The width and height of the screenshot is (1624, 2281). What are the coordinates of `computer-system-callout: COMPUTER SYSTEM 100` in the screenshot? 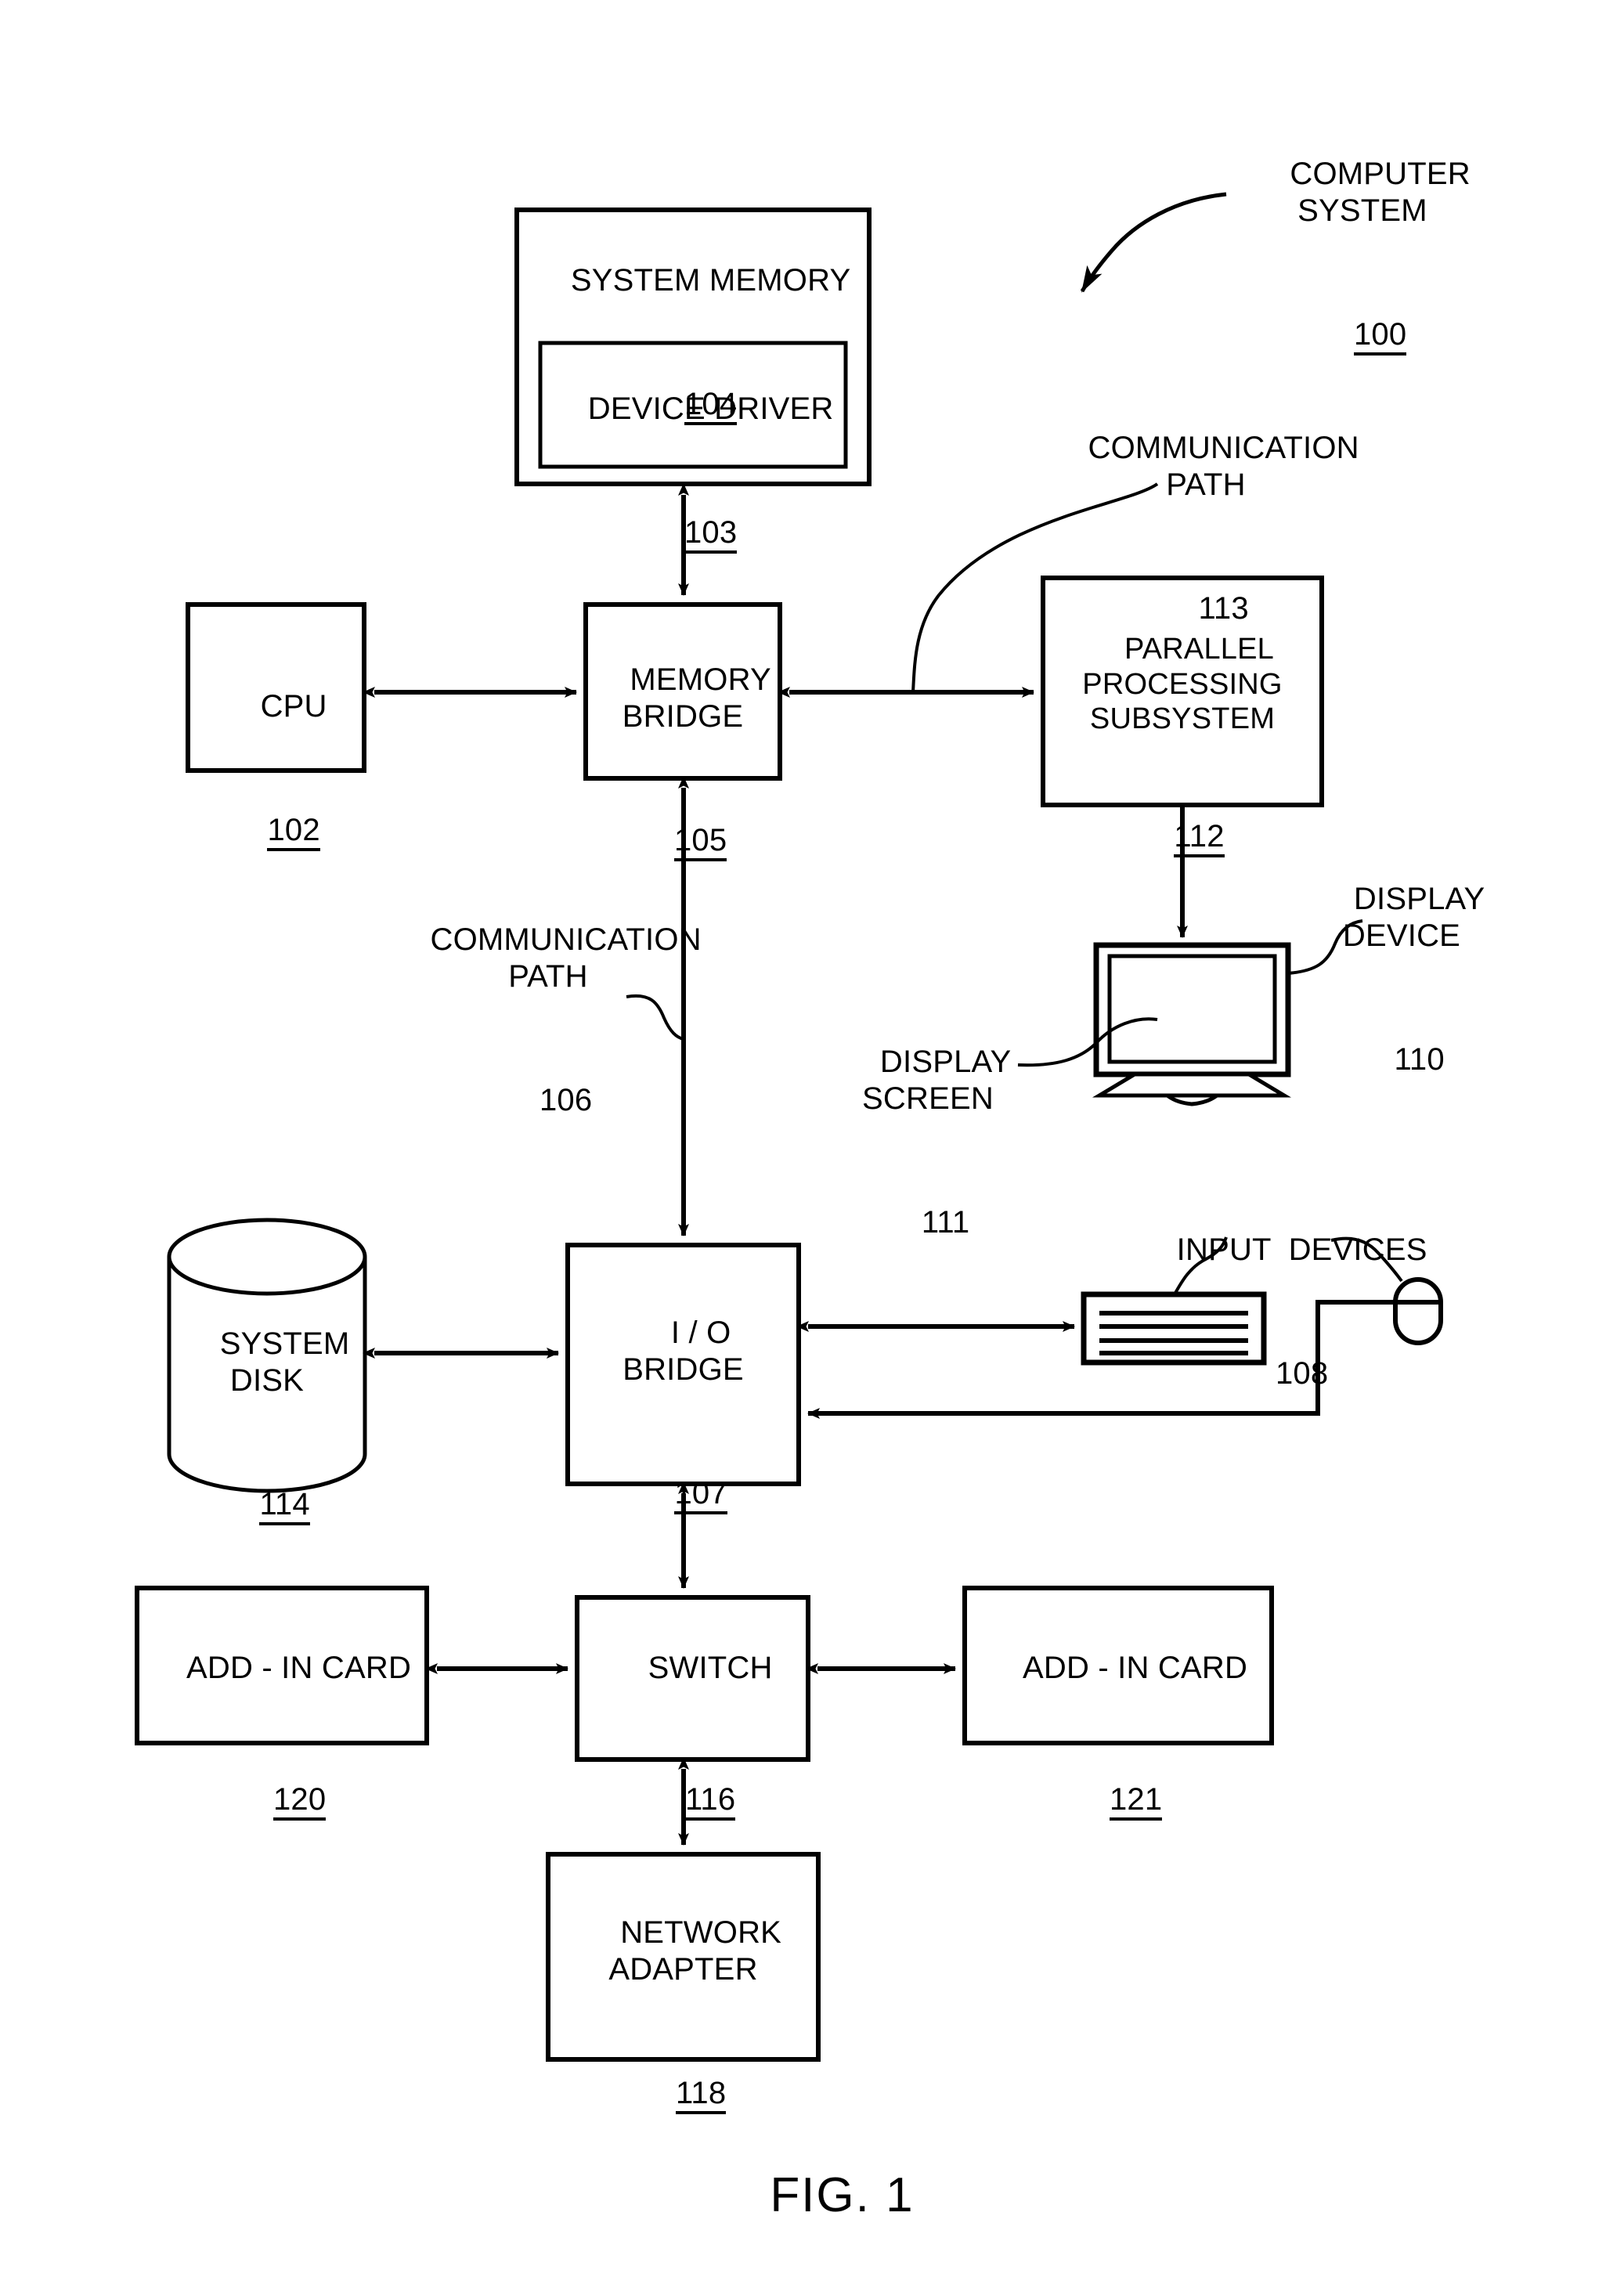 It's located at (1362, 256).